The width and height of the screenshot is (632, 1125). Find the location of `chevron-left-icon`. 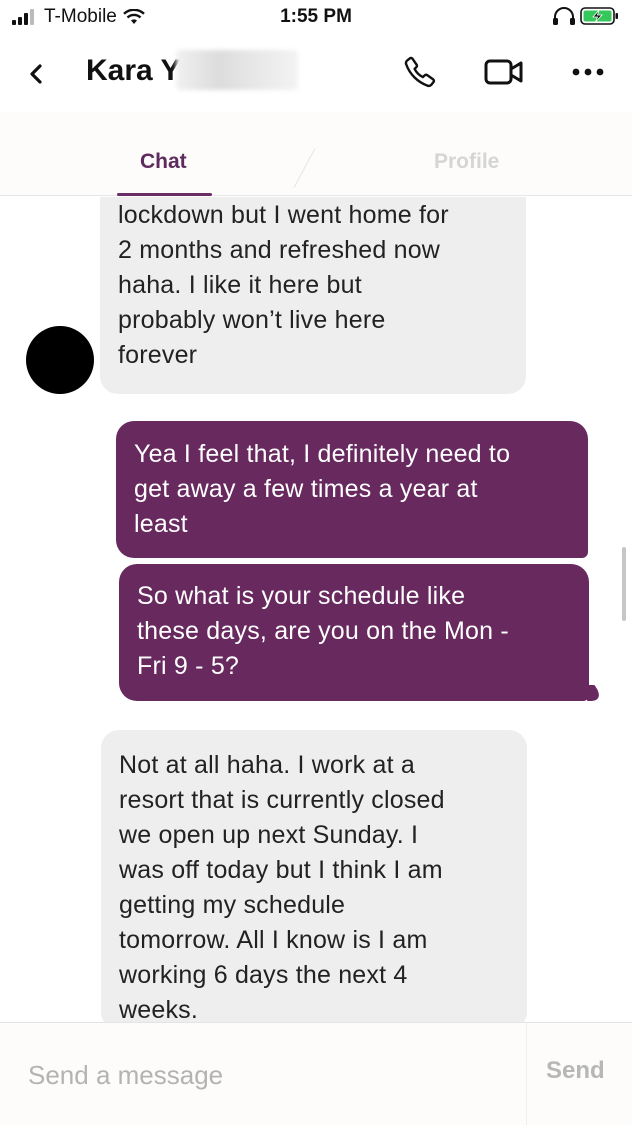

chevron-left-icon is located at coordinates (36, 74).